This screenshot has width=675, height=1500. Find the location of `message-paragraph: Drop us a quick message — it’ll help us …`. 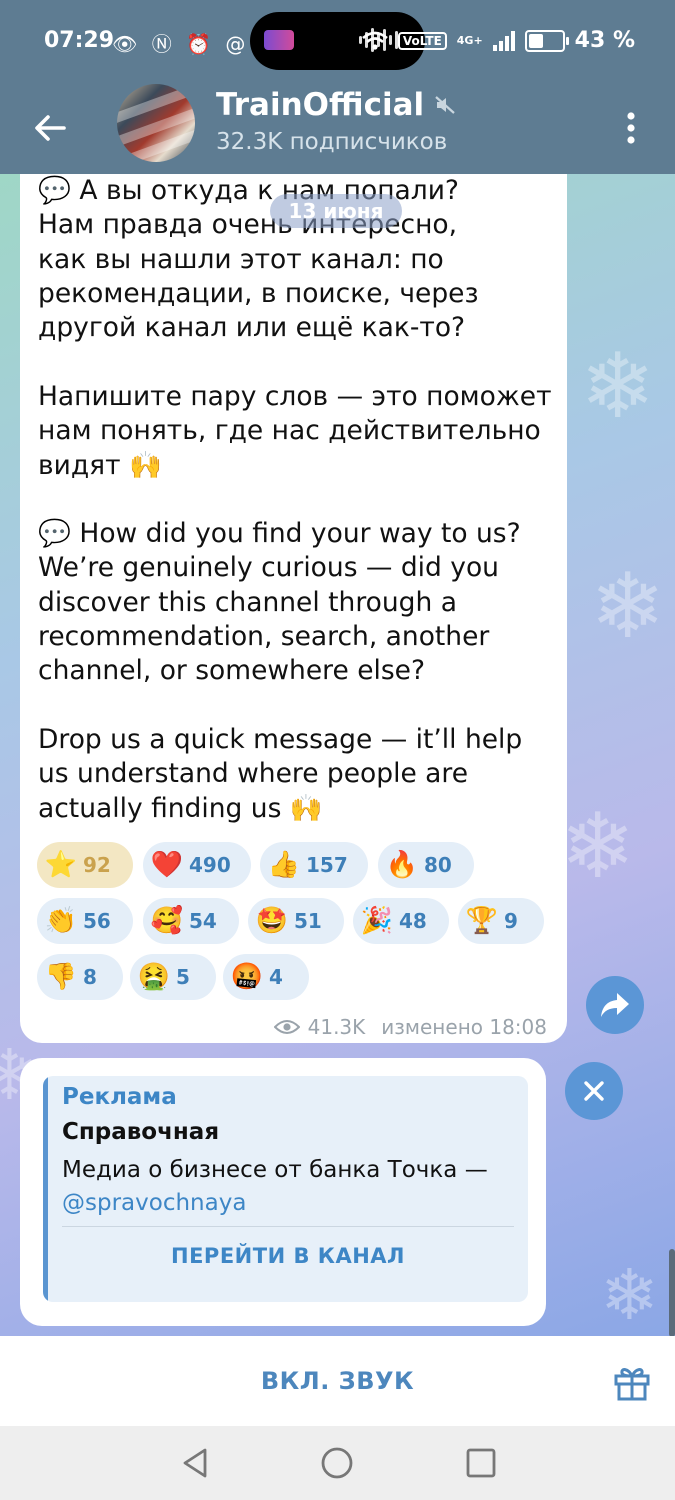

message-paragraph: Drop us a quick message — it’ll help us … is located at coordinates (280, 774).